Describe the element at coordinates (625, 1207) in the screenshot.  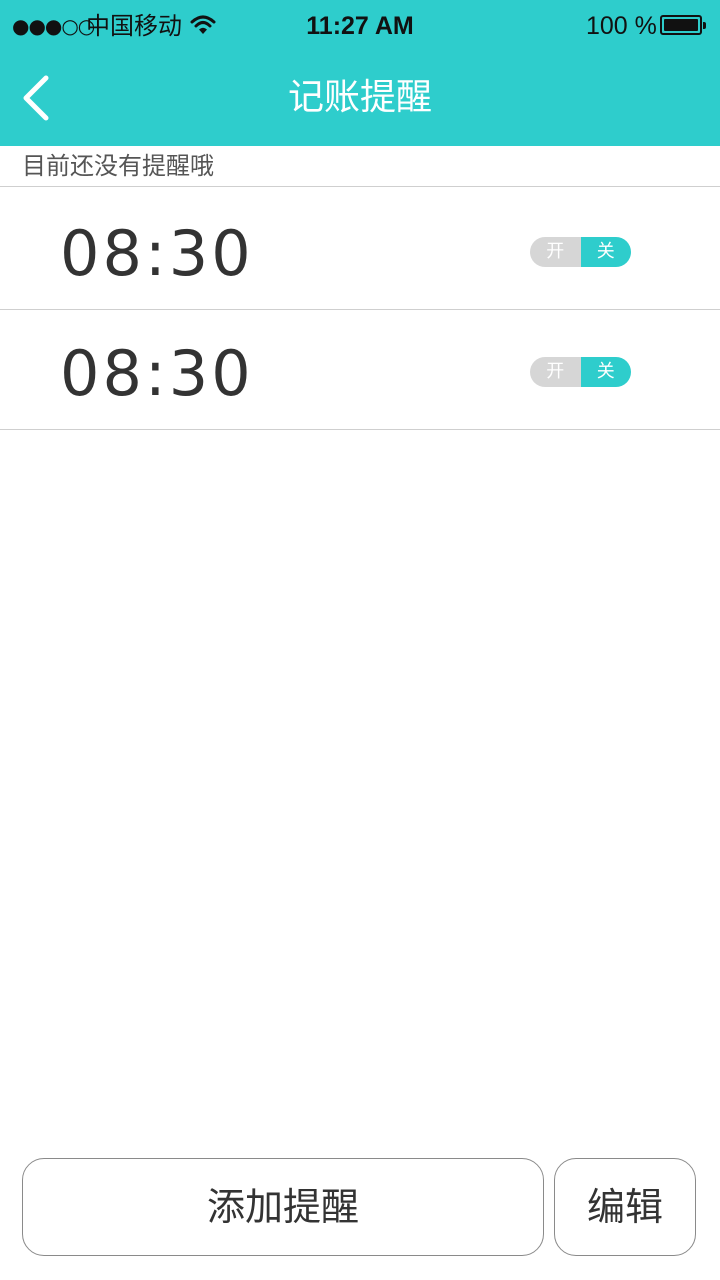
I see `edit-button: 编辑` at that location.